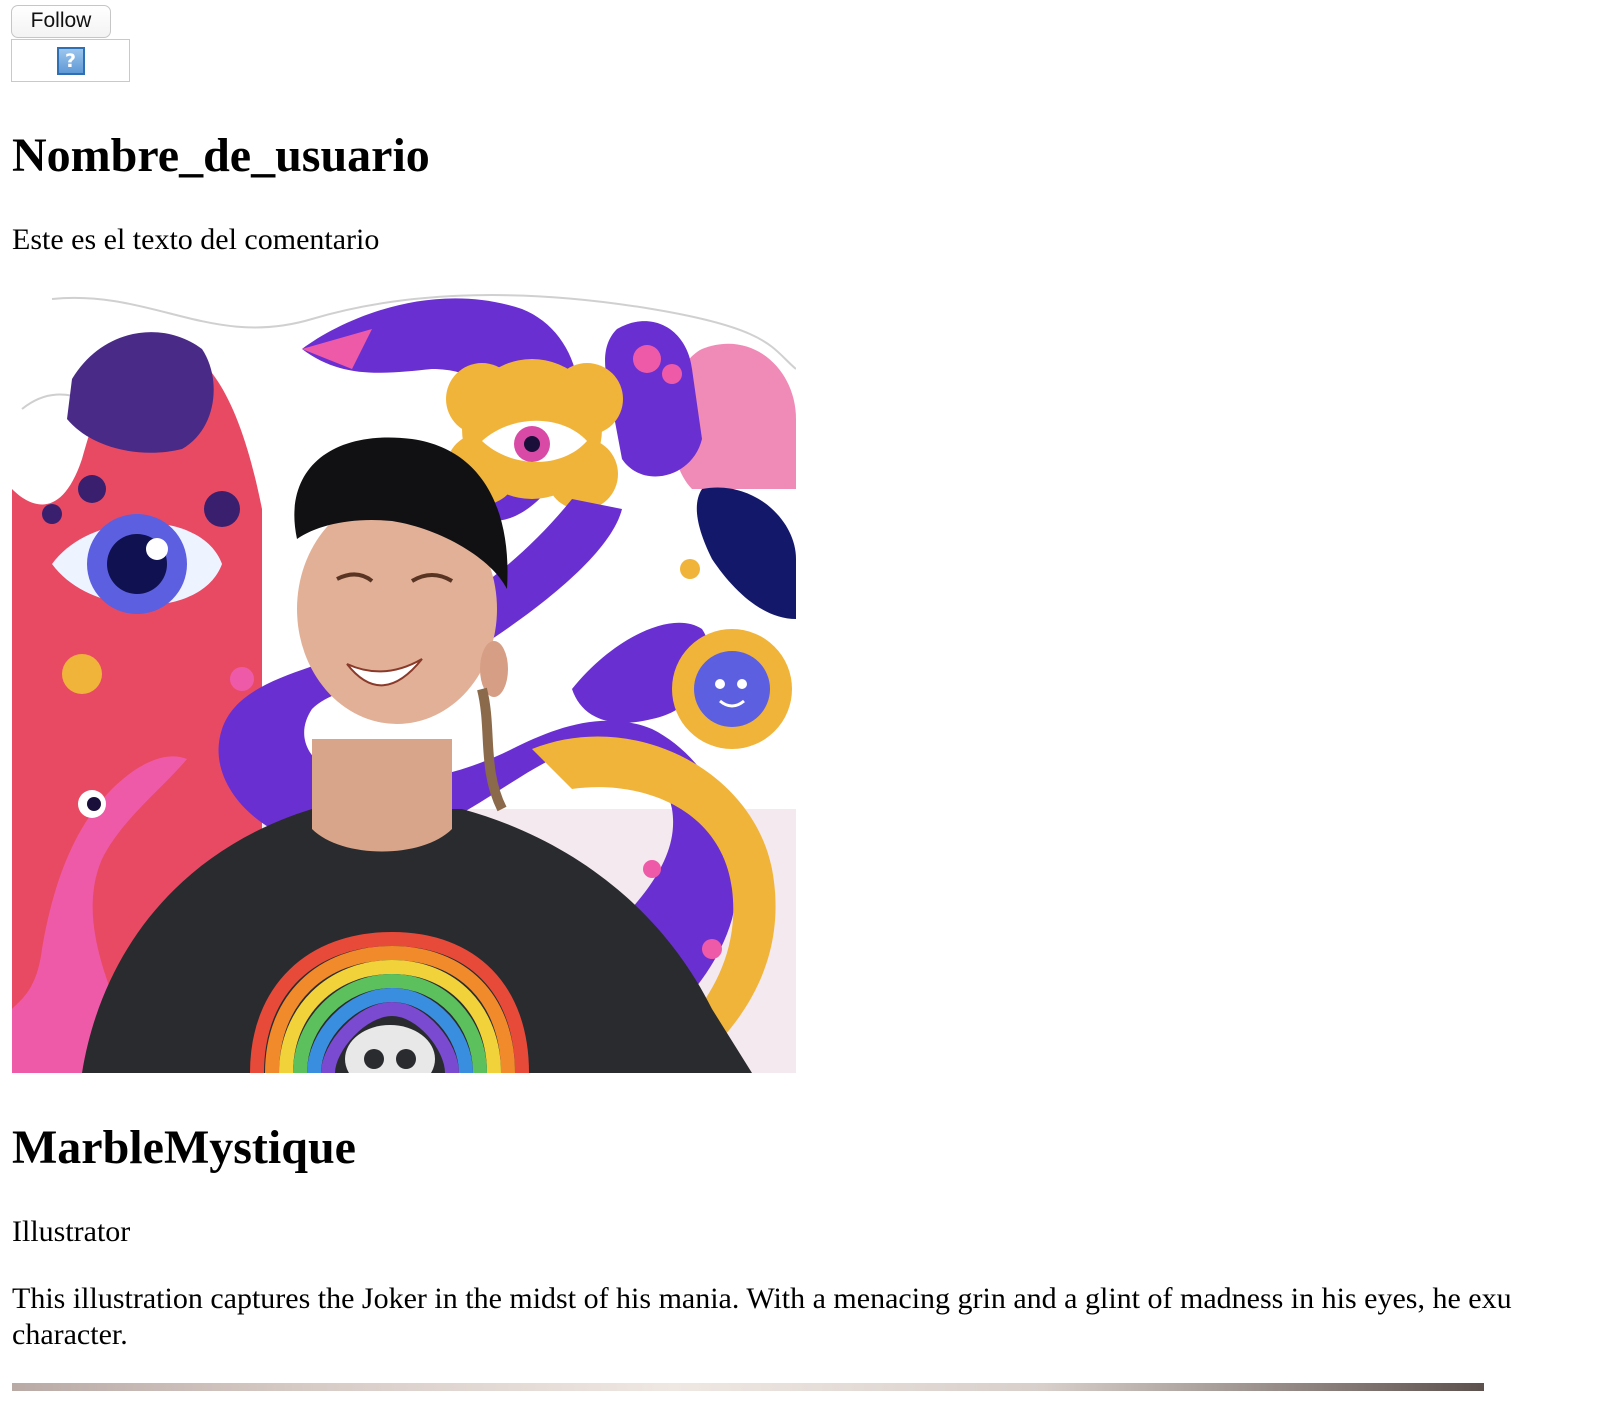 The image size is (1600, 1414). What do you see at coordinates (221, 155) in the screenshot?
I see `comment-username: Nombre_de_usuario` at bounding box center [221, 155].